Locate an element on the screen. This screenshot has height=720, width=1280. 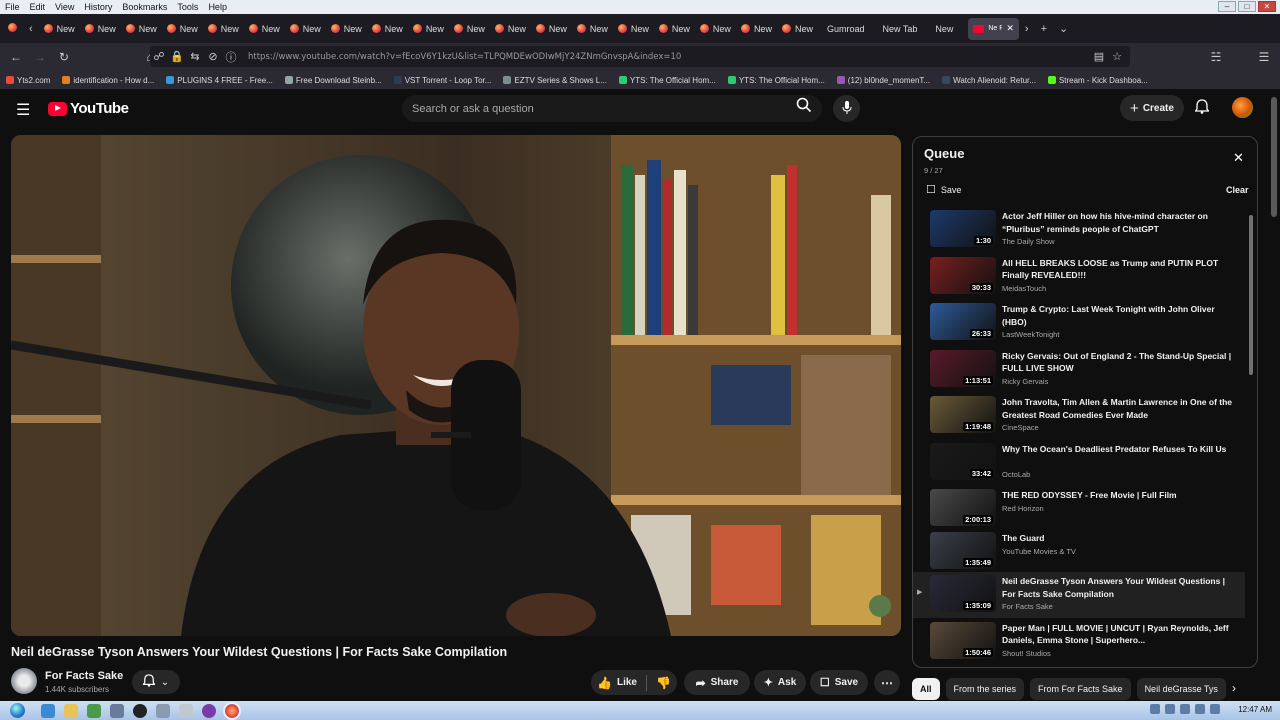
queue-item-thumbnail: 1:13:51 is located at coordinates (963, 368).